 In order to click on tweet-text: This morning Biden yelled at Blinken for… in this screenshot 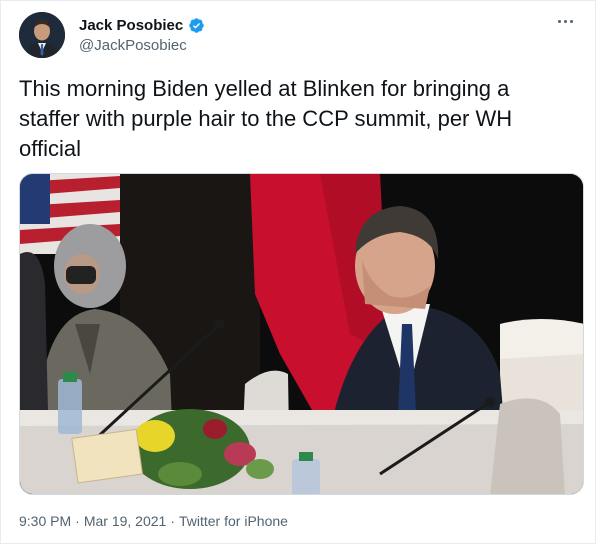, I will do `click(266, 118)`.